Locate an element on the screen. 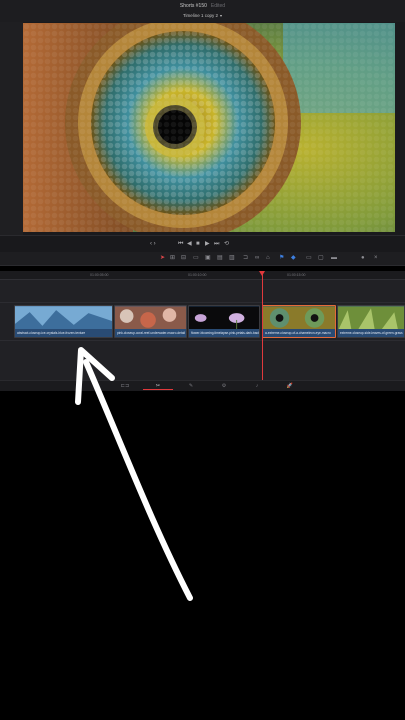 Image resolution: width=405 pixels, height=720 pixels. ruler-timecode: 01:00:15:00 is located at coordinates (296, 275).